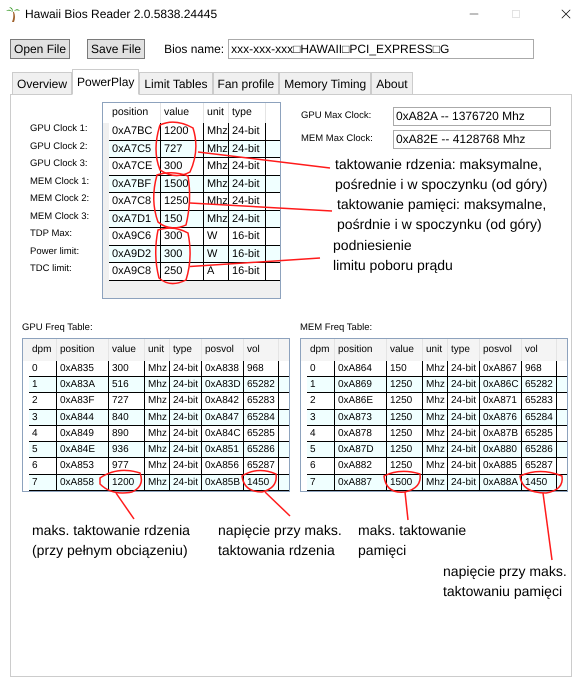 This screenshot has height=689, width=582. Describe the element at coordinates (361, 401) in the screenshot. I see `table-cell: 0xA86E` at that location.